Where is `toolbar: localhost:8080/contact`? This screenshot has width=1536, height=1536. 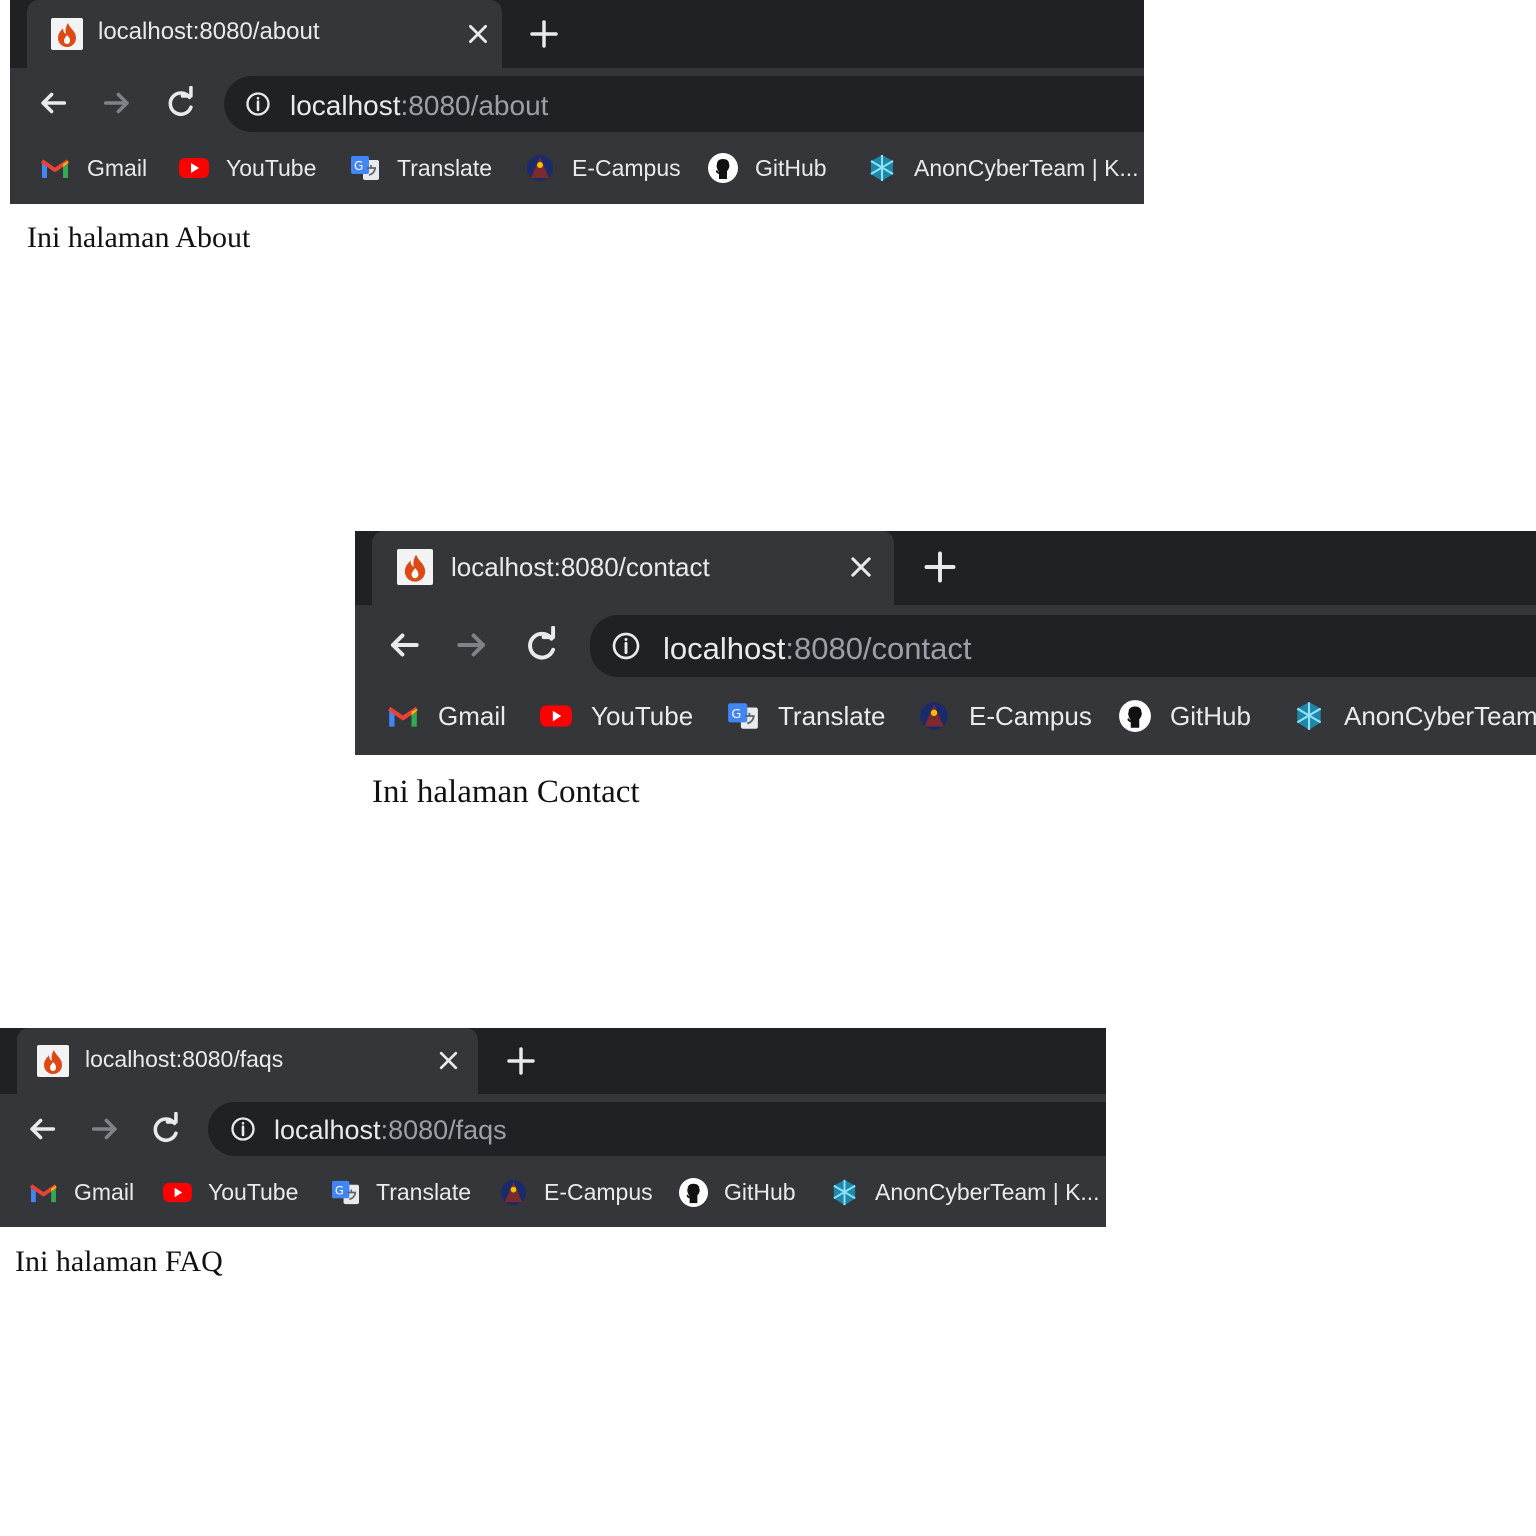 toolbar: localhost:8080/contact is located at coordinates (945, 645).